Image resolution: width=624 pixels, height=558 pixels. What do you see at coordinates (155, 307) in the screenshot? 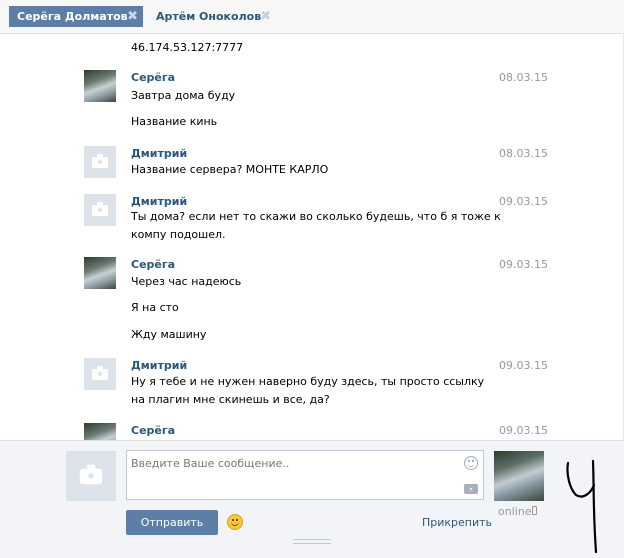
I see `message-text: Я на сто` at bounding box center [155, 307].